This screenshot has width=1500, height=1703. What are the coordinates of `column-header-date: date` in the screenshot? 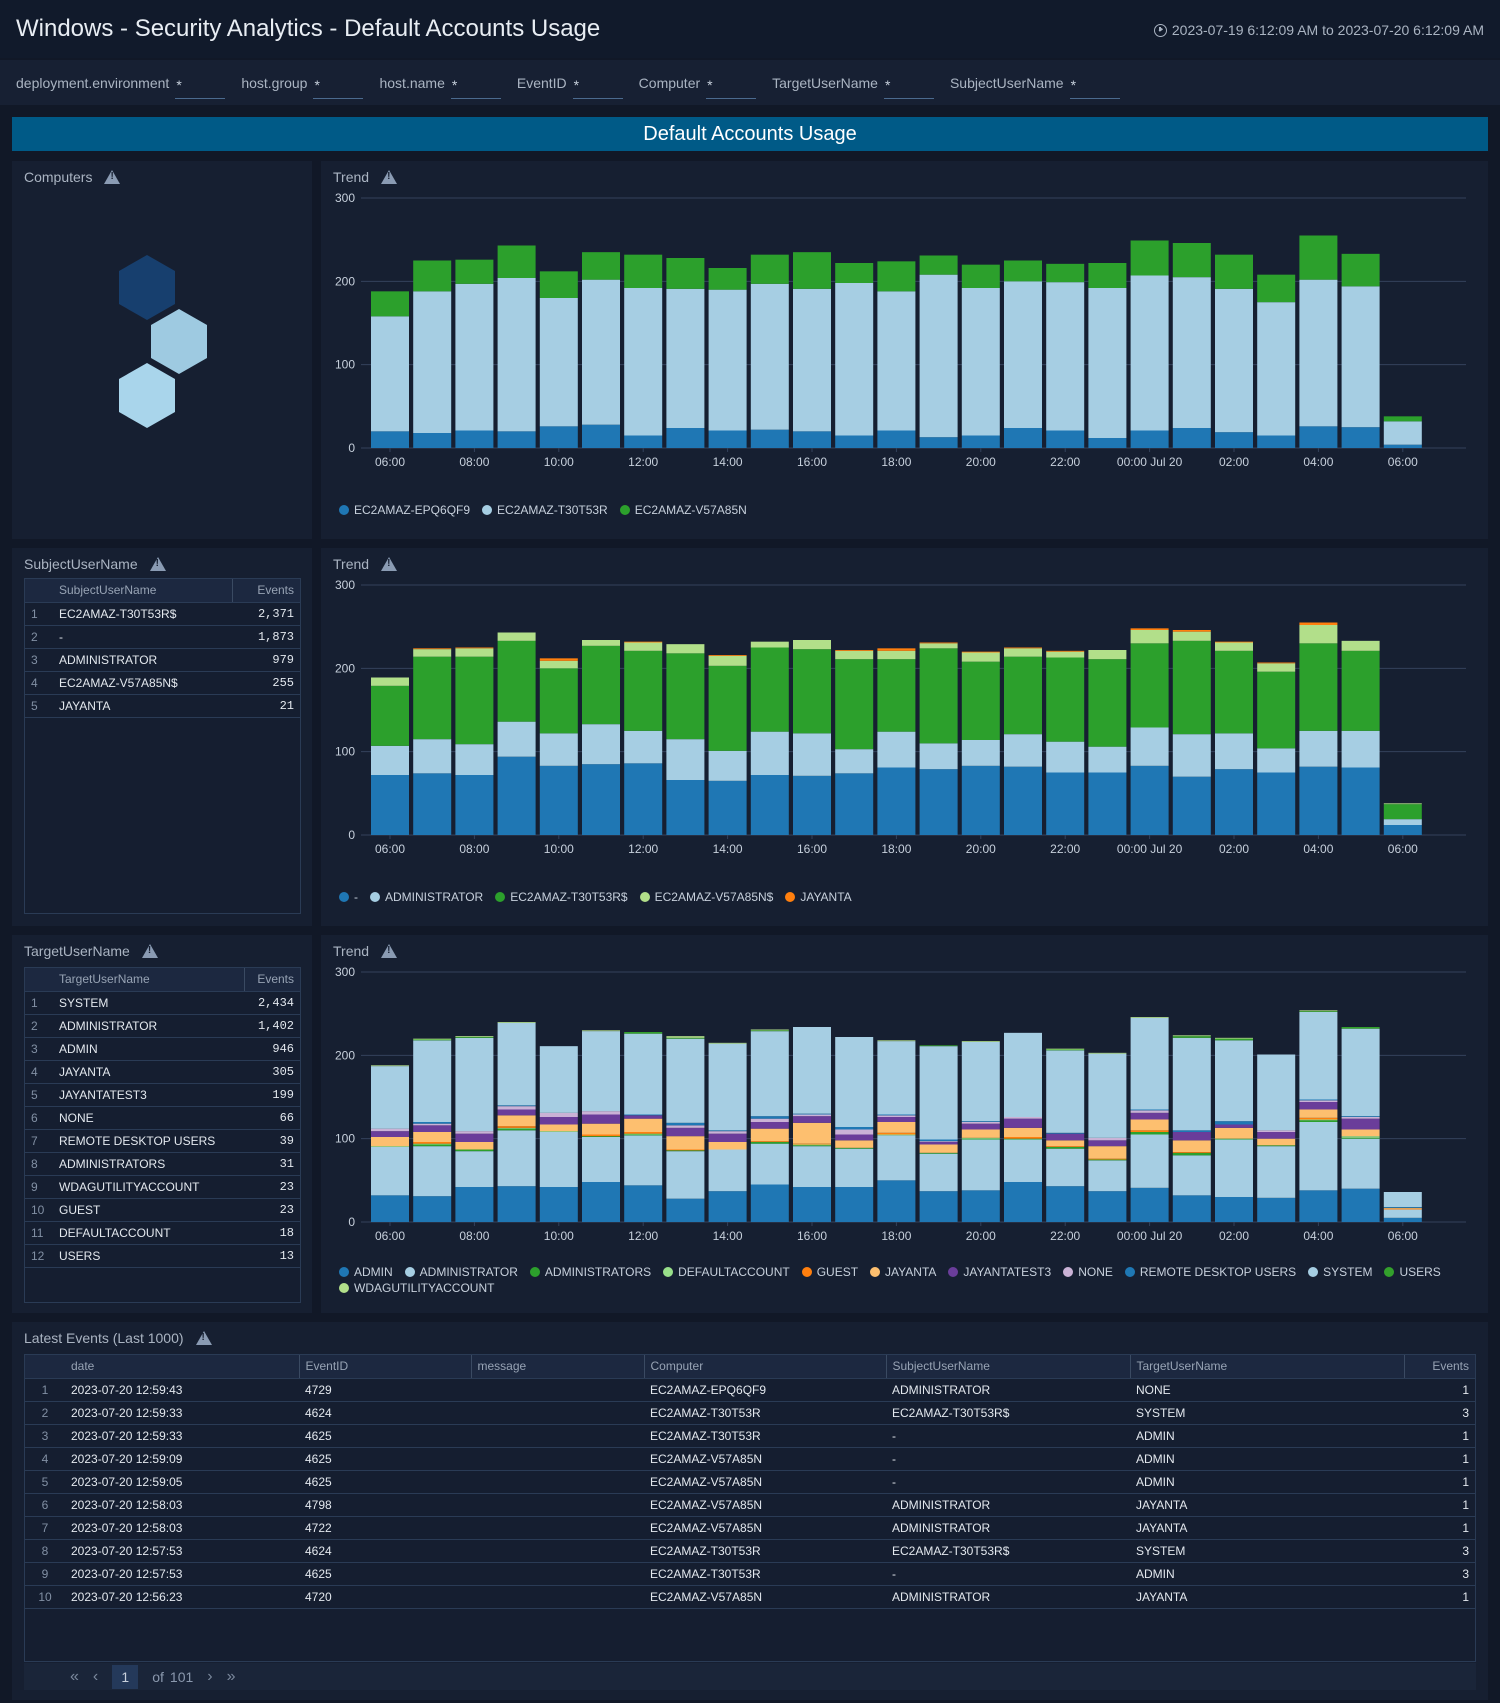 It's located at (182, 1367).